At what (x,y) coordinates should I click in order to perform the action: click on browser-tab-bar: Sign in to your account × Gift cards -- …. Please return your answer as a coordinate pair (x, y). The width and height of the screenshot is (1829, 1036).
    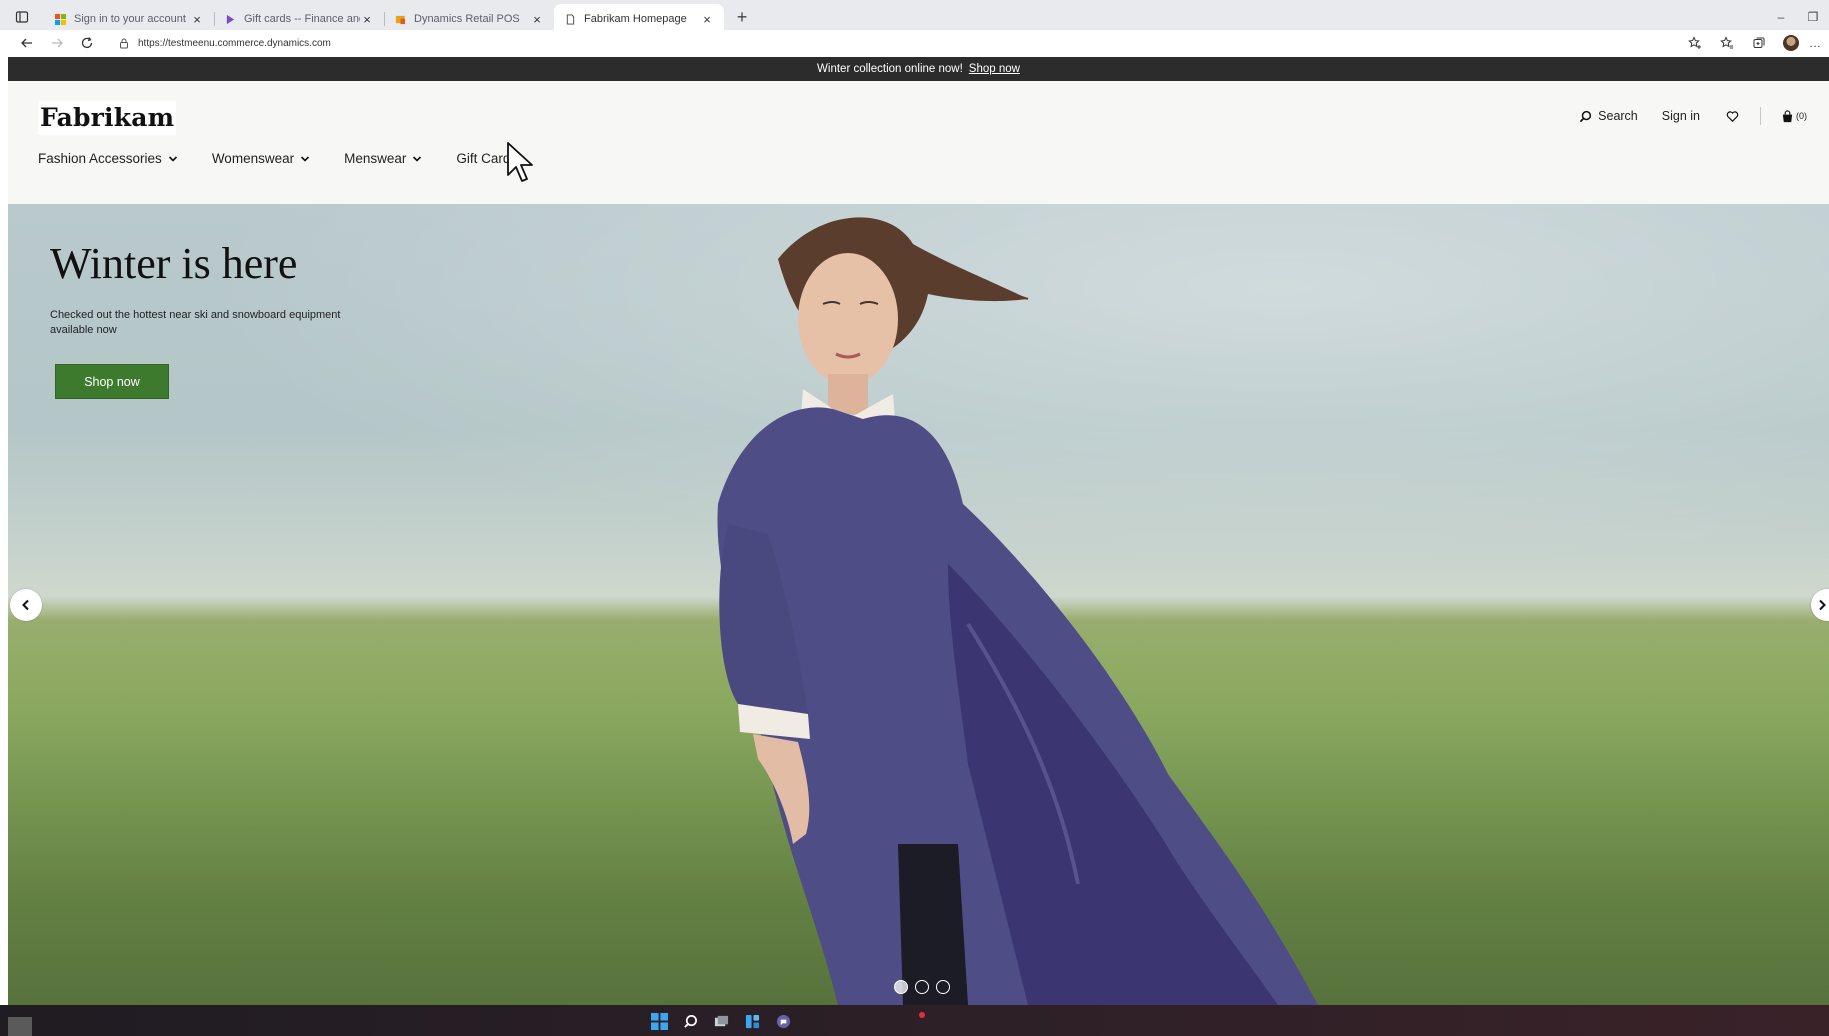
    Looking at the image, I should click on (914, 17).